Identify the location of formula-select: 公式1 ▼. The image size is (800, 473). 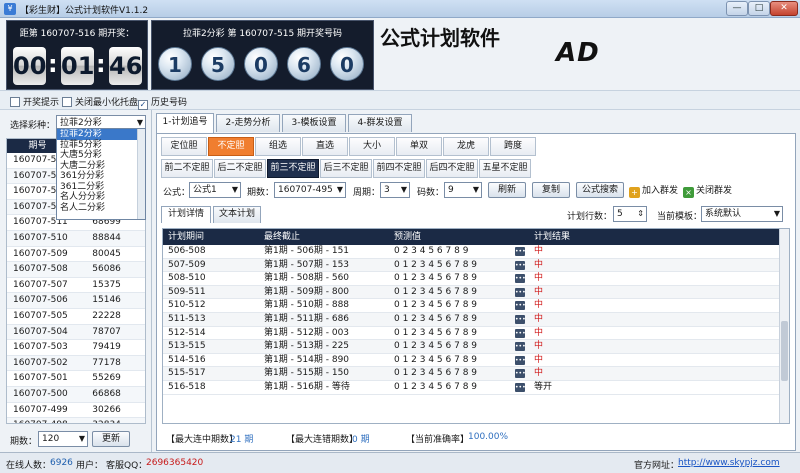
(215, 190).